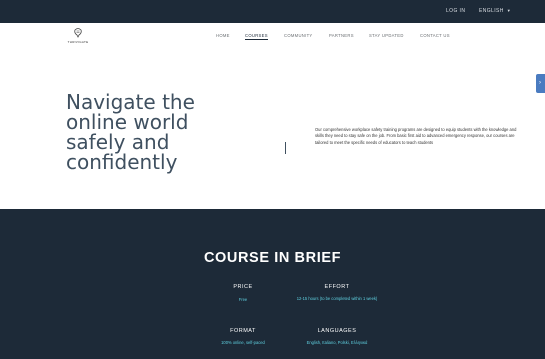  Describe the element at coordinates (509, 10) in the screenshot. I see `chevron-down-icon: ▼` at that location.